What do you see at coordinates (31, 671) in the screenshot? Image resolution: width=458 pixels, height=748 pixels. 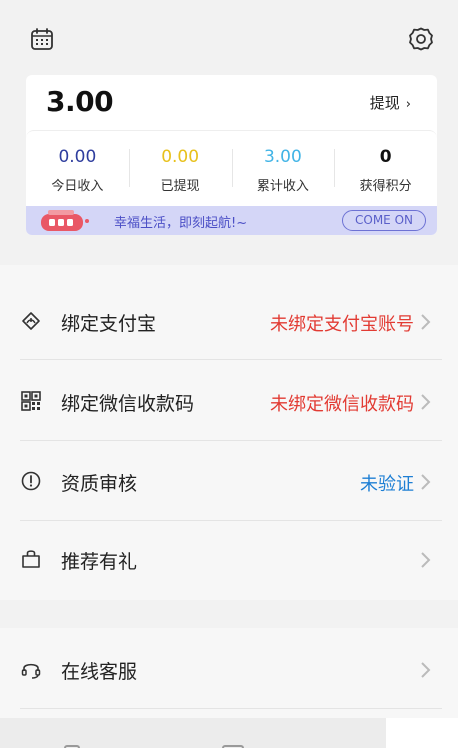 I see `headset-icon` at bounding box center [31, 671].